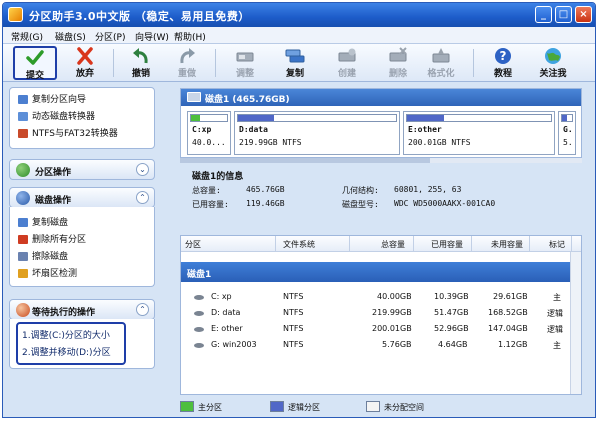  What do you see at coordinates (557, 297) in the screenshot?
I see `cell-flag: 主` at bounding box center [557, 297].